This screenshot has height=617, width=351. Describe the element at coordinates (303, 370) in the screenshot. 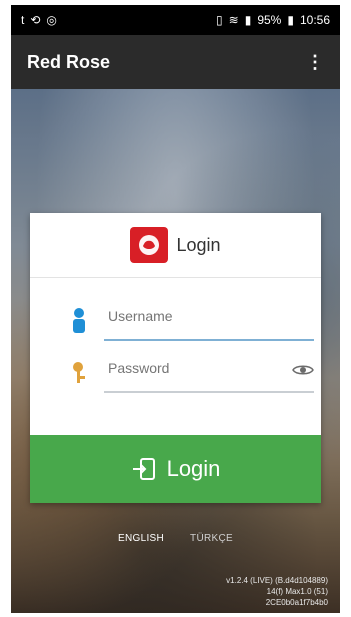

I see `eye-icon` at that location.